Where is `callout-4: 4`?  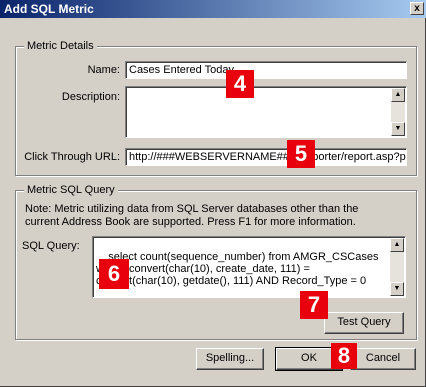 callout-4: 4 is located at coordinates (240, 84).